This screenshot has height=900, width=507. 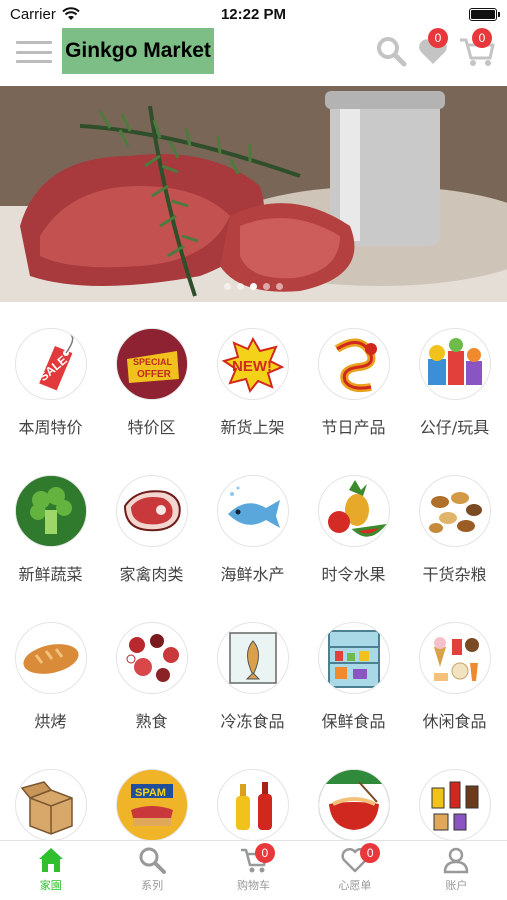 I want to click on tab-home: 家園, so click(x=50, y=870).